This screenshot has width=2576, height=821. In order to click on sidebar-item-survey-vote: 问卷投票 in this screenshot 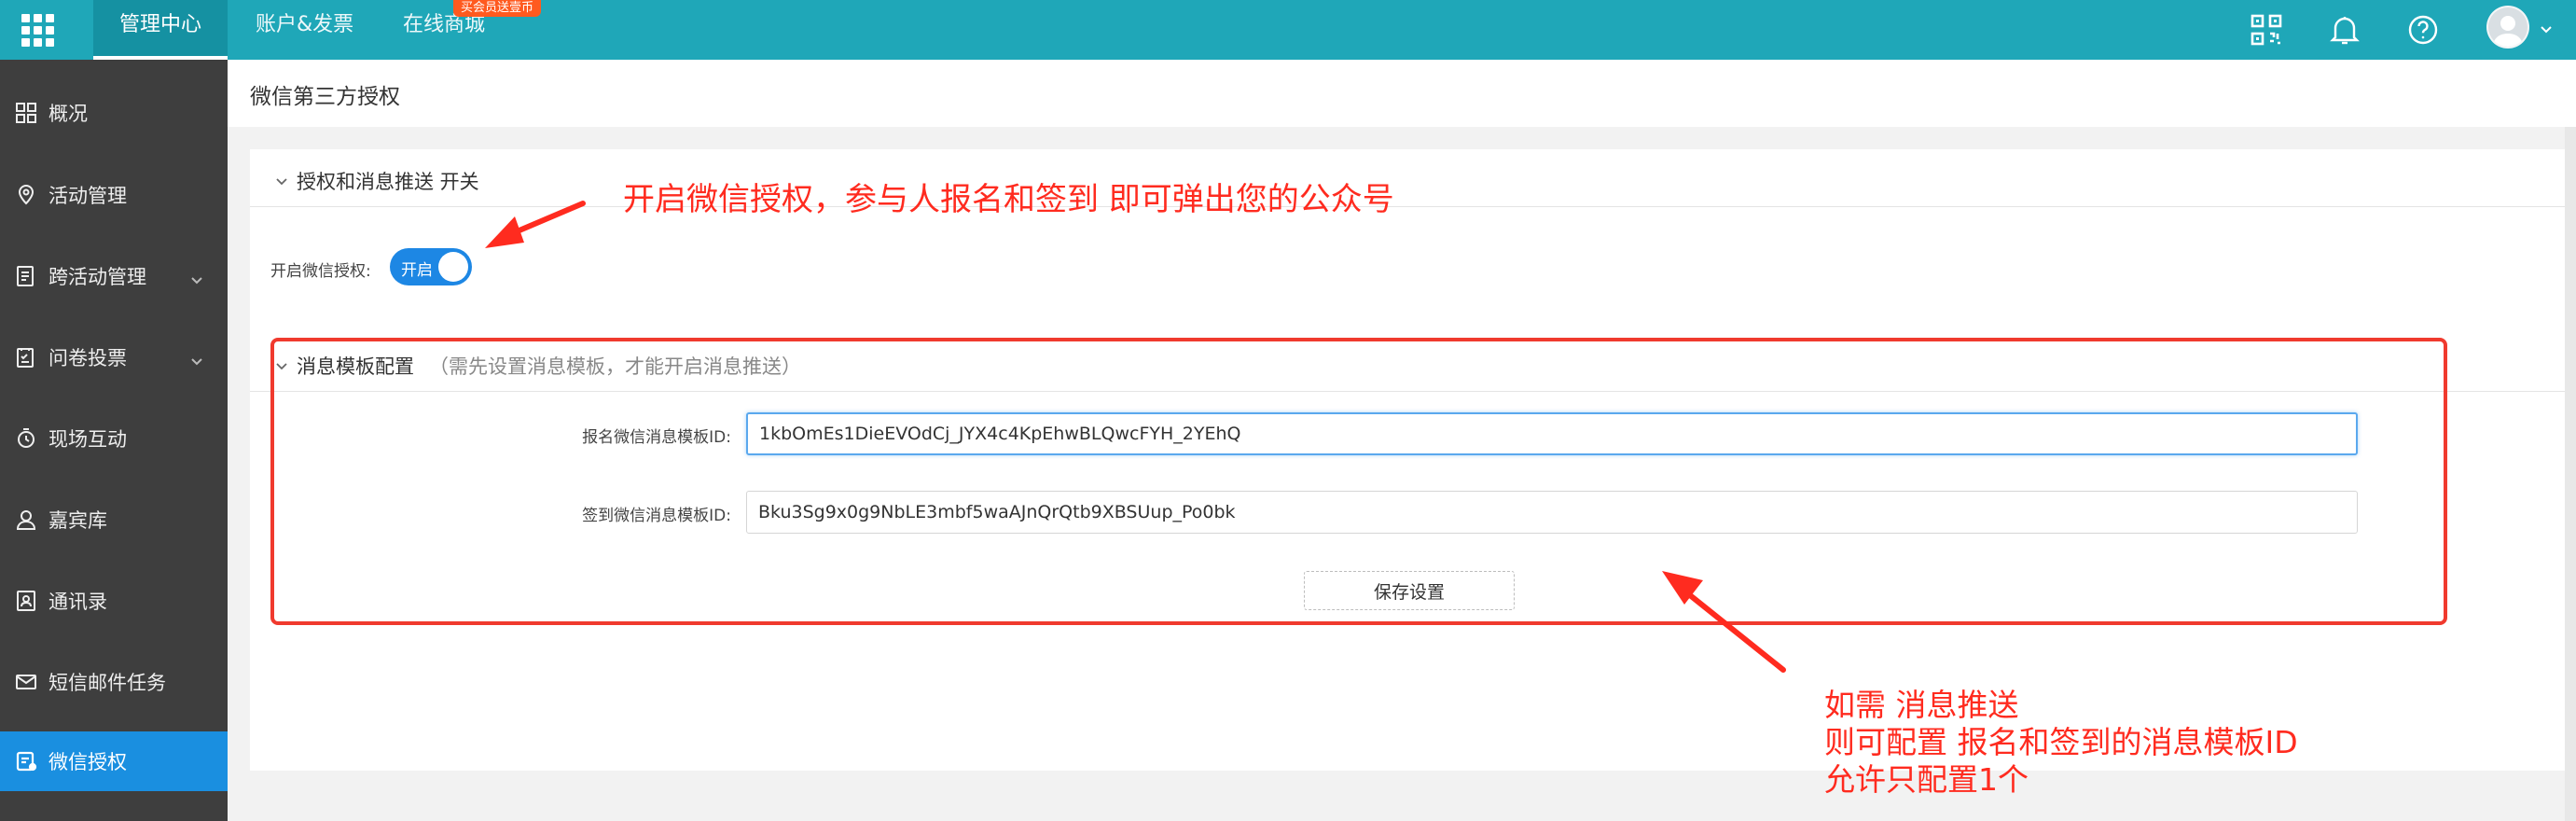, I will do `click(114, 357)`.